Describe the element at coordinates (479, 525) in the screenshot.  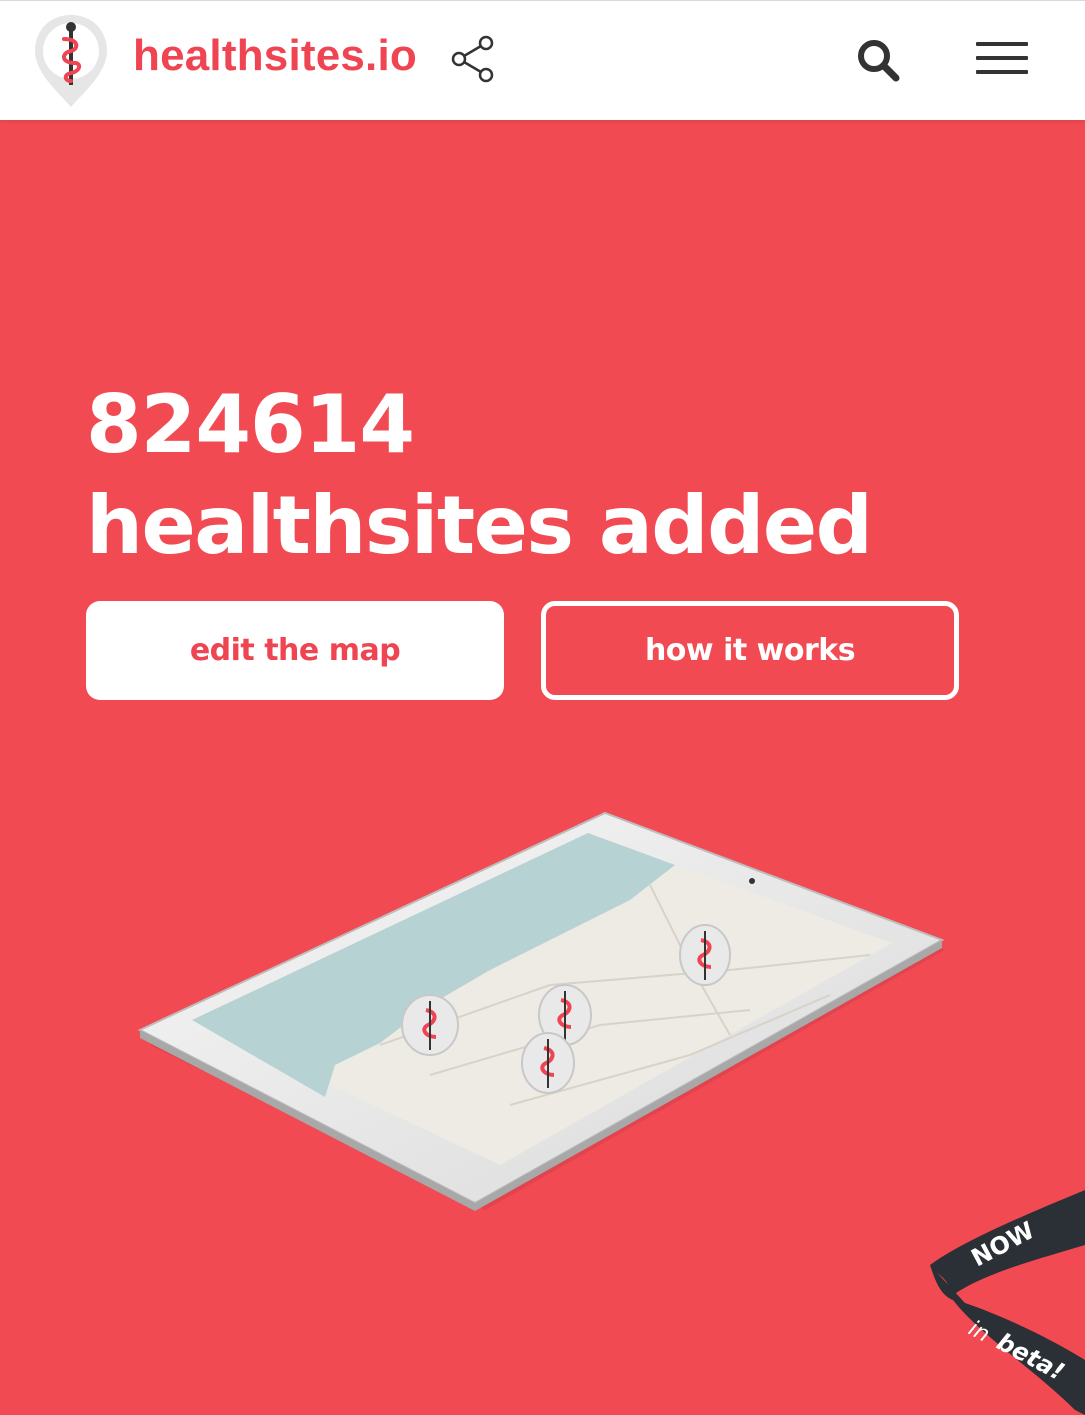
I see `healthsites-subtitle: healthsites added` at that location.